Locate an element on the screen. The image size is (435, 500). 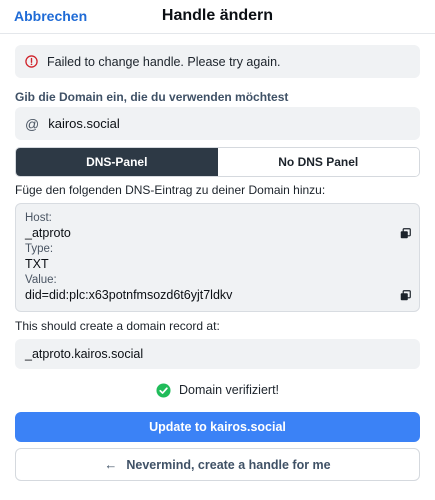
record-domain-value: _atproto.kairos.social is located at coordinates (84, 354).